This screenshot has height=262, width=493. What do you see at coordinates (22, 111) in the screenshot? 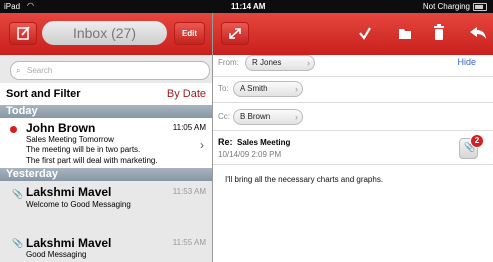
I see `section-today-label: Today` at bounding box center [22, 111].